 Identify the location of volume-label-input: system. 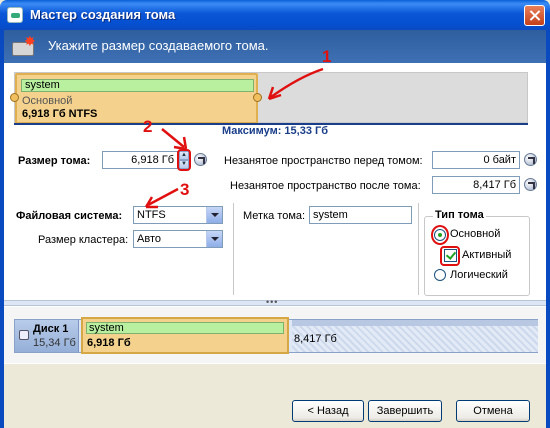
(360, 215).